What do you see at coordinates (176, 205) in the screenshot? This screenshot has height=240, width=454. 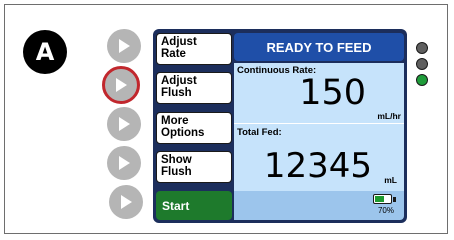 I see `start-button-label: Start` at bounding box center [176, 205].